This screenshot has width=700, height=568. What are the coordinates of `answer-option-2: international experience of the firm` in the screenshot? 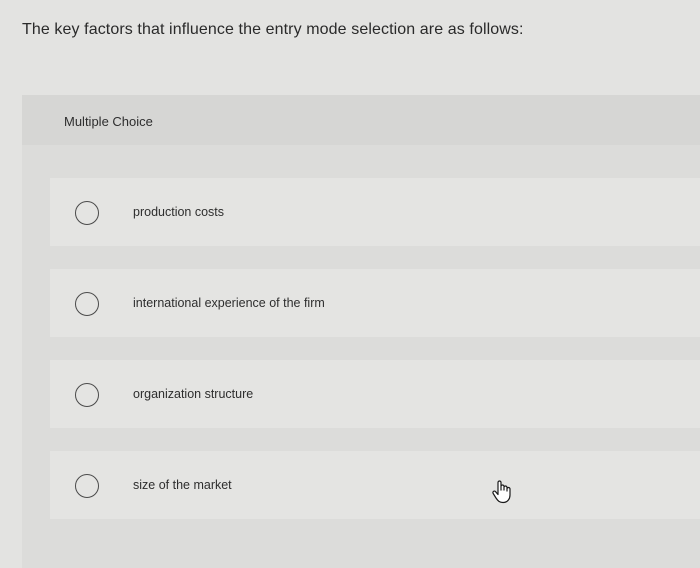 It's located at (375, 303).